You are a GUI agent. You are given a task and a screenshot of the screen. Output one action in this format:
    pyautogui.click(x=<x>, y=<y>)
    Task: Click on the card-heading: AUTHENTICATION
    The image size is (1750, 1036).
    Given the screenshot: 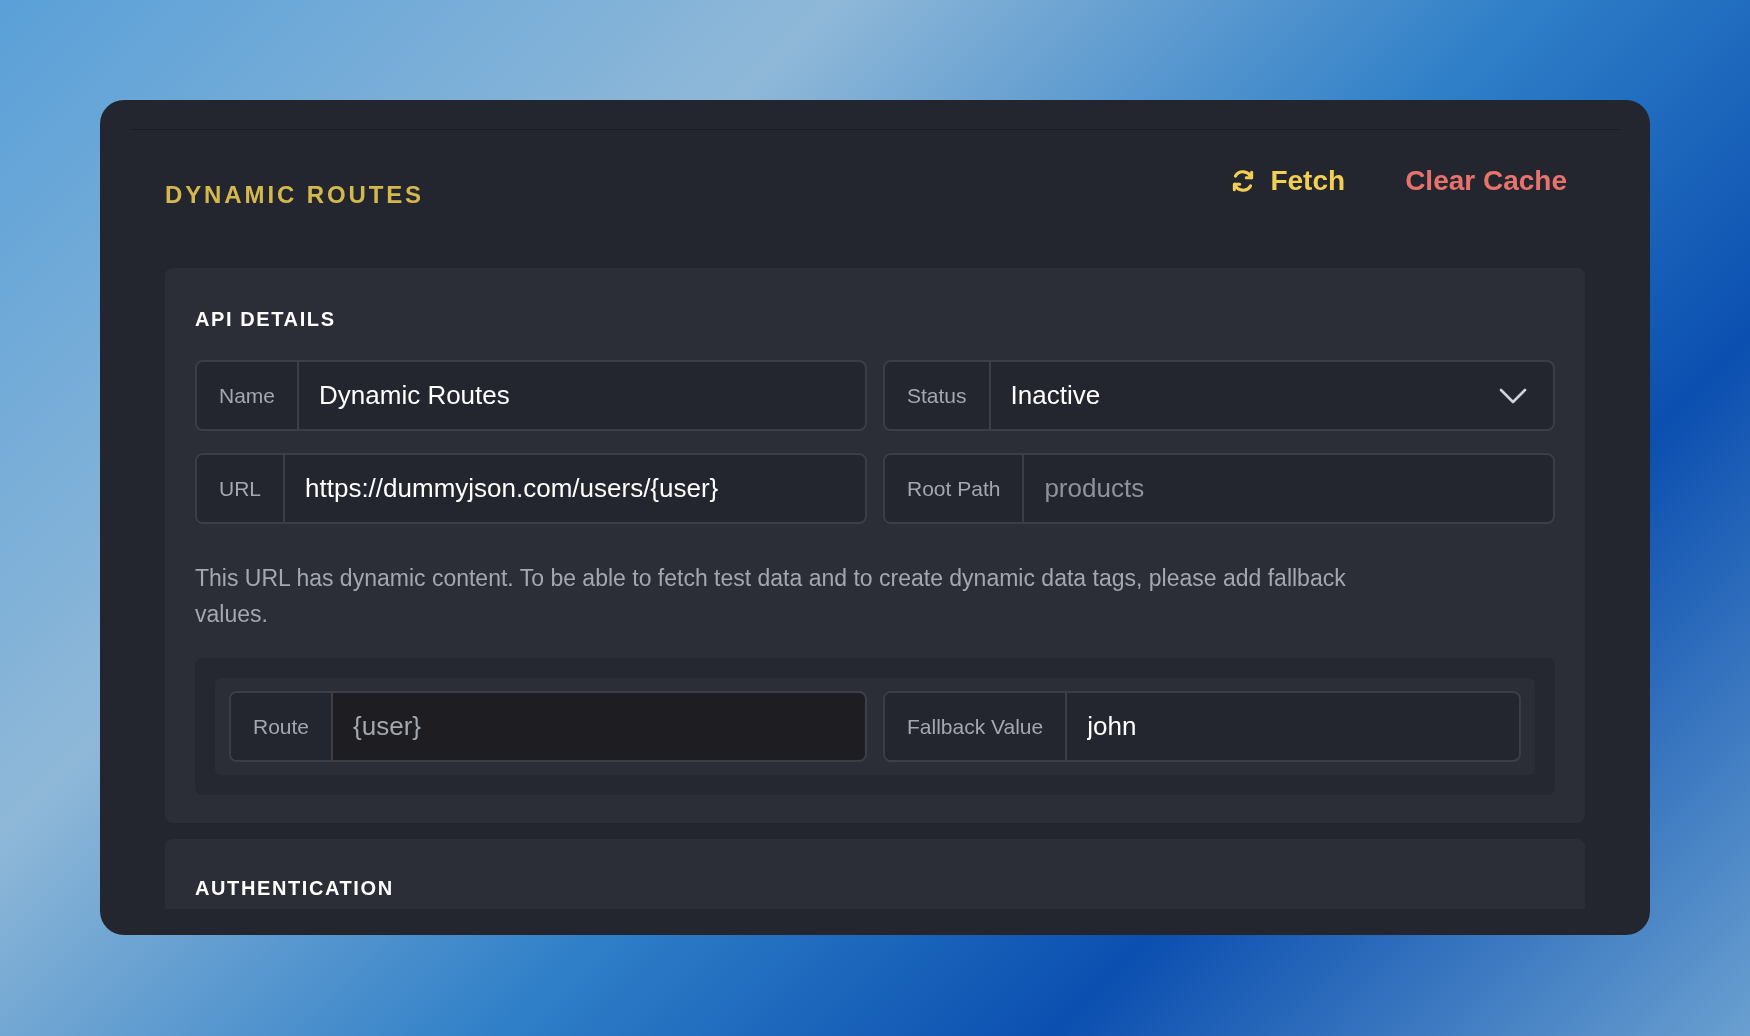 What is the action you would take?
    pyautogui.click(x=294, y=888)
    